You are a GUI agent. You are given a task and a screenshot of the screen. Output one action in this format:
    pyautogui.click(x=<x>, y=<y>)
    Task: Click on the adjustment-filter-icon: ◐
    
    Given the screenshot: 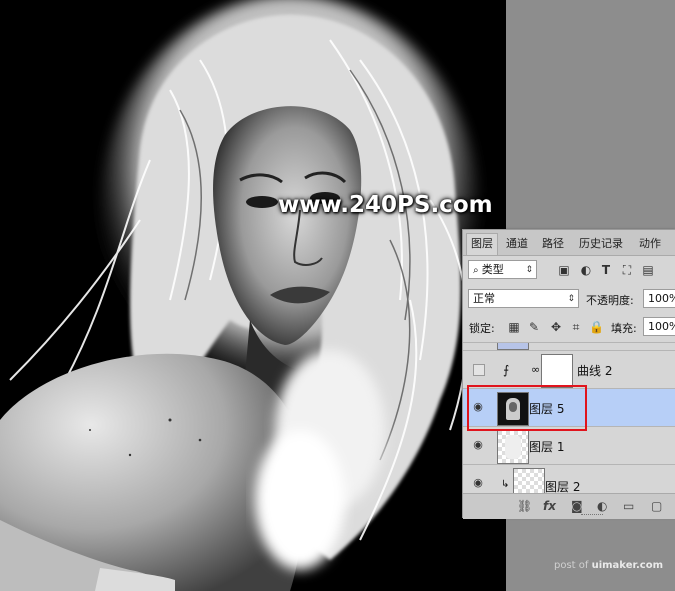 What is the action you would take?
    pyautogui.click(x=586, y=270)
    